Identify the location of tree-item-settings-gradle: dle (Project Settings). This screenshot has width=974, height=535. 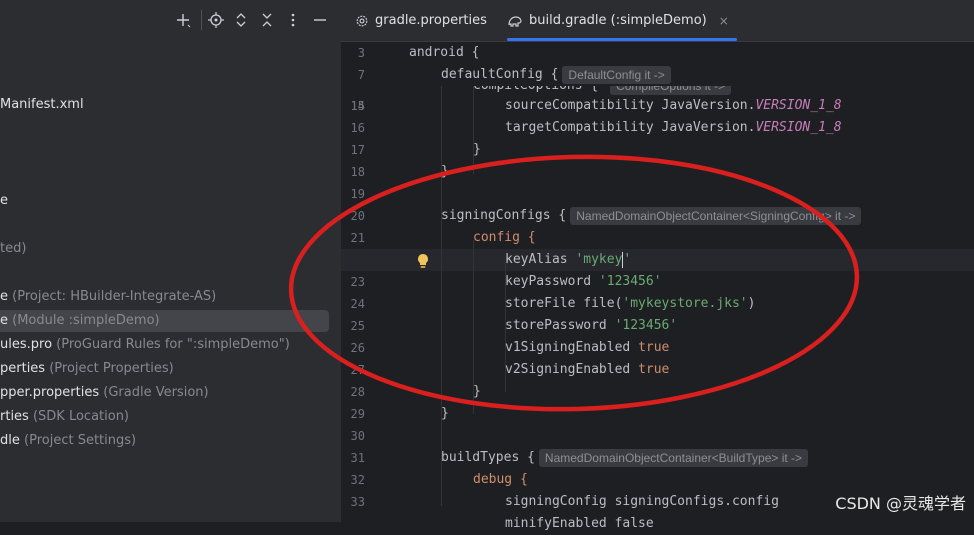
(68, 441).